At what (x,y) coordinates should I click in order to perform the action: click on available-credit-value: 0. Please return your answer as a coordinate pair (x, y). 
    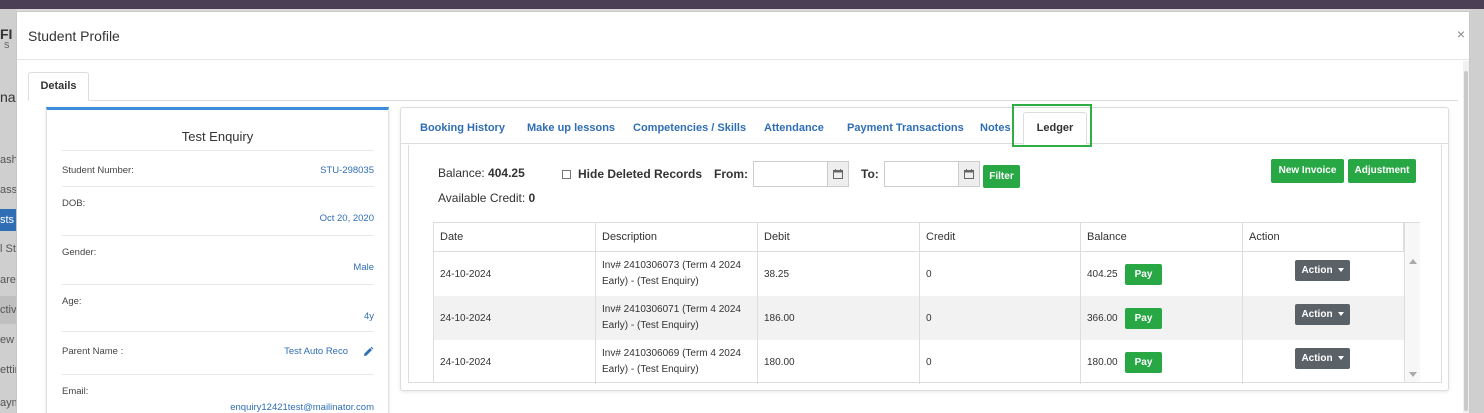
    Looking at the image, I should click on (532, 198).